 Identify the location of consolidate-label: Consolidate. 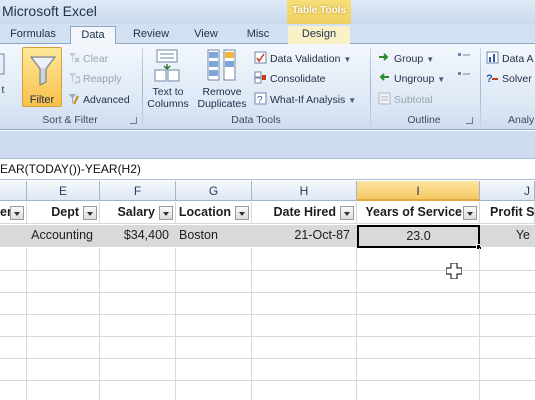
(298, 79).